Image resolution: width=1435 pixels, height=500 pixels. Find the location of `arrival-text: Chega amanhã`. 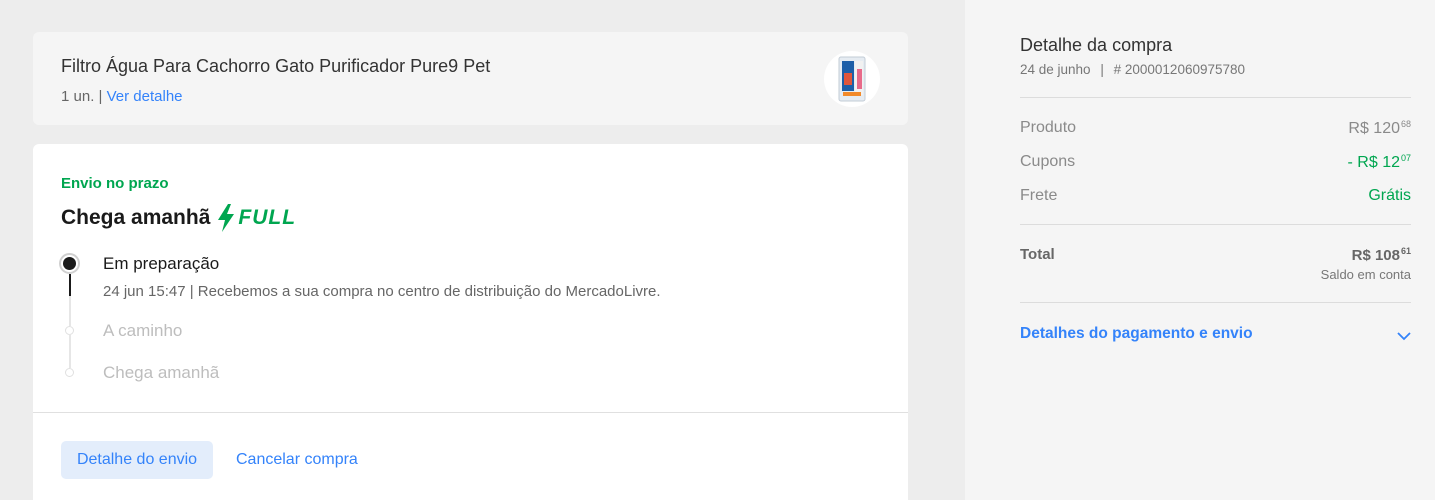

arrival-text: Chega amanhã is located at coordinates (136, 217).